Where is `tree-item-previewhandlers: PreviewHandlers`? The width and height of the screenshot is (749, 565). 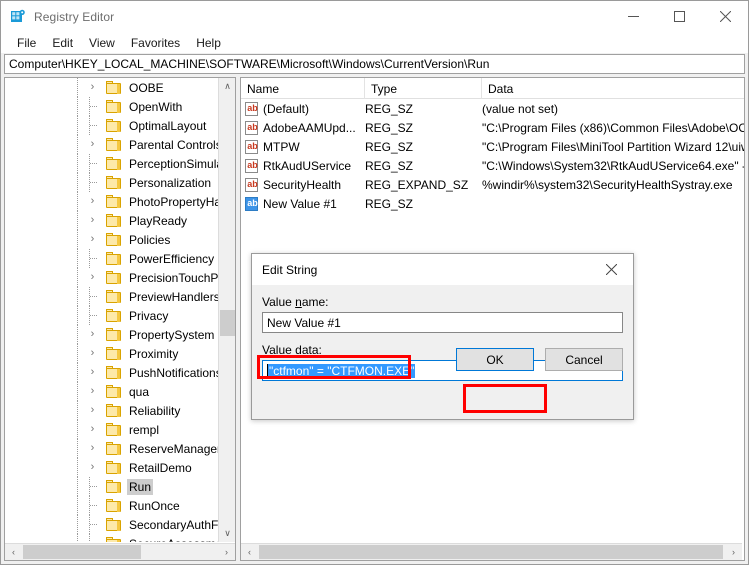 tree-item-previewhandlers: PreviewHandlers is located at coordinates (111, 296).